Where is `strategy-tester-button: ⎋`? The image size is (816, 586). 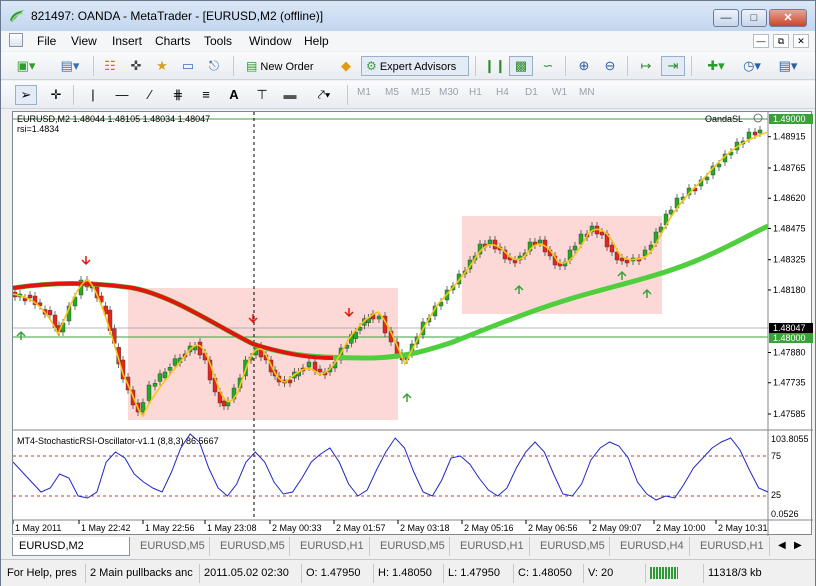
strategy-tester-button: ⎋ is located at coordinates (214, 66).